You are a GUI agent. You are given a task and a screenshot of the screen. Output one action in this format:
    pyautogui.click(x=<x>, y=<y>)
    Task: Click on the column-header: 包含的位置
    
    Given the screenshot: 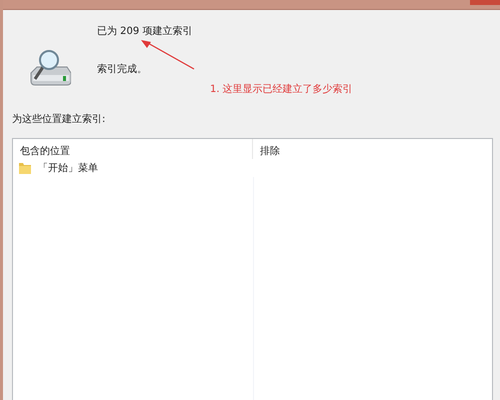 What is the action you would take?
    pyautogui.click(x=133, y=149)
    